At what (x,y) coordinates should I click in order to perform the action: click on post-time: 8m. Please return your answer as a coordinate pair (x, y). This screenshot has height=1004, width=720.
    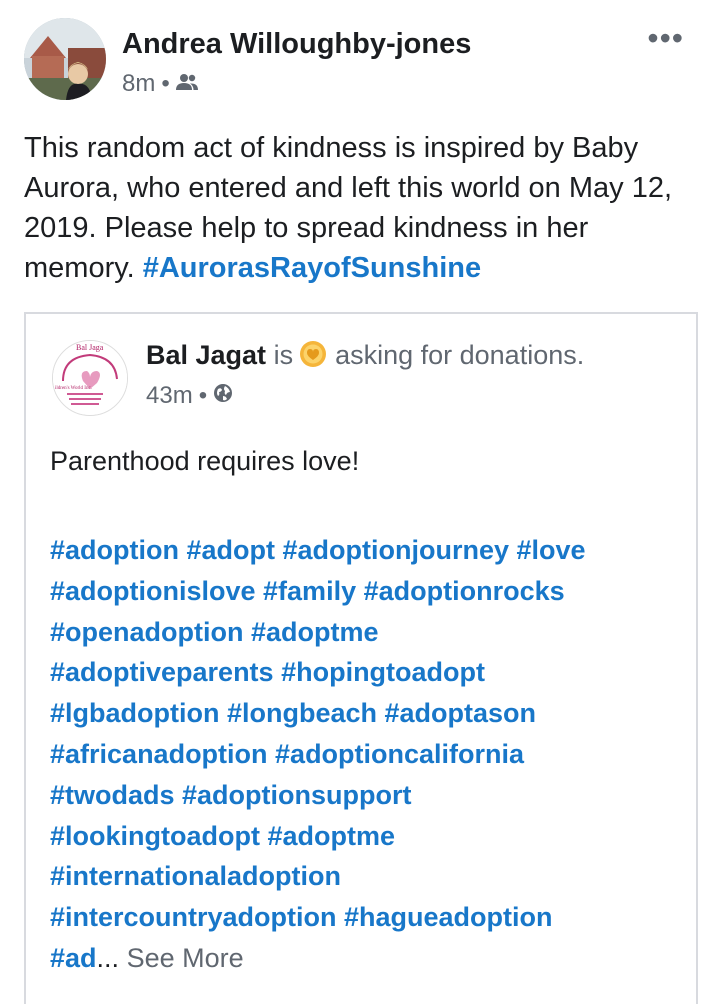
    Looking at the image, I should click on (138, 84).